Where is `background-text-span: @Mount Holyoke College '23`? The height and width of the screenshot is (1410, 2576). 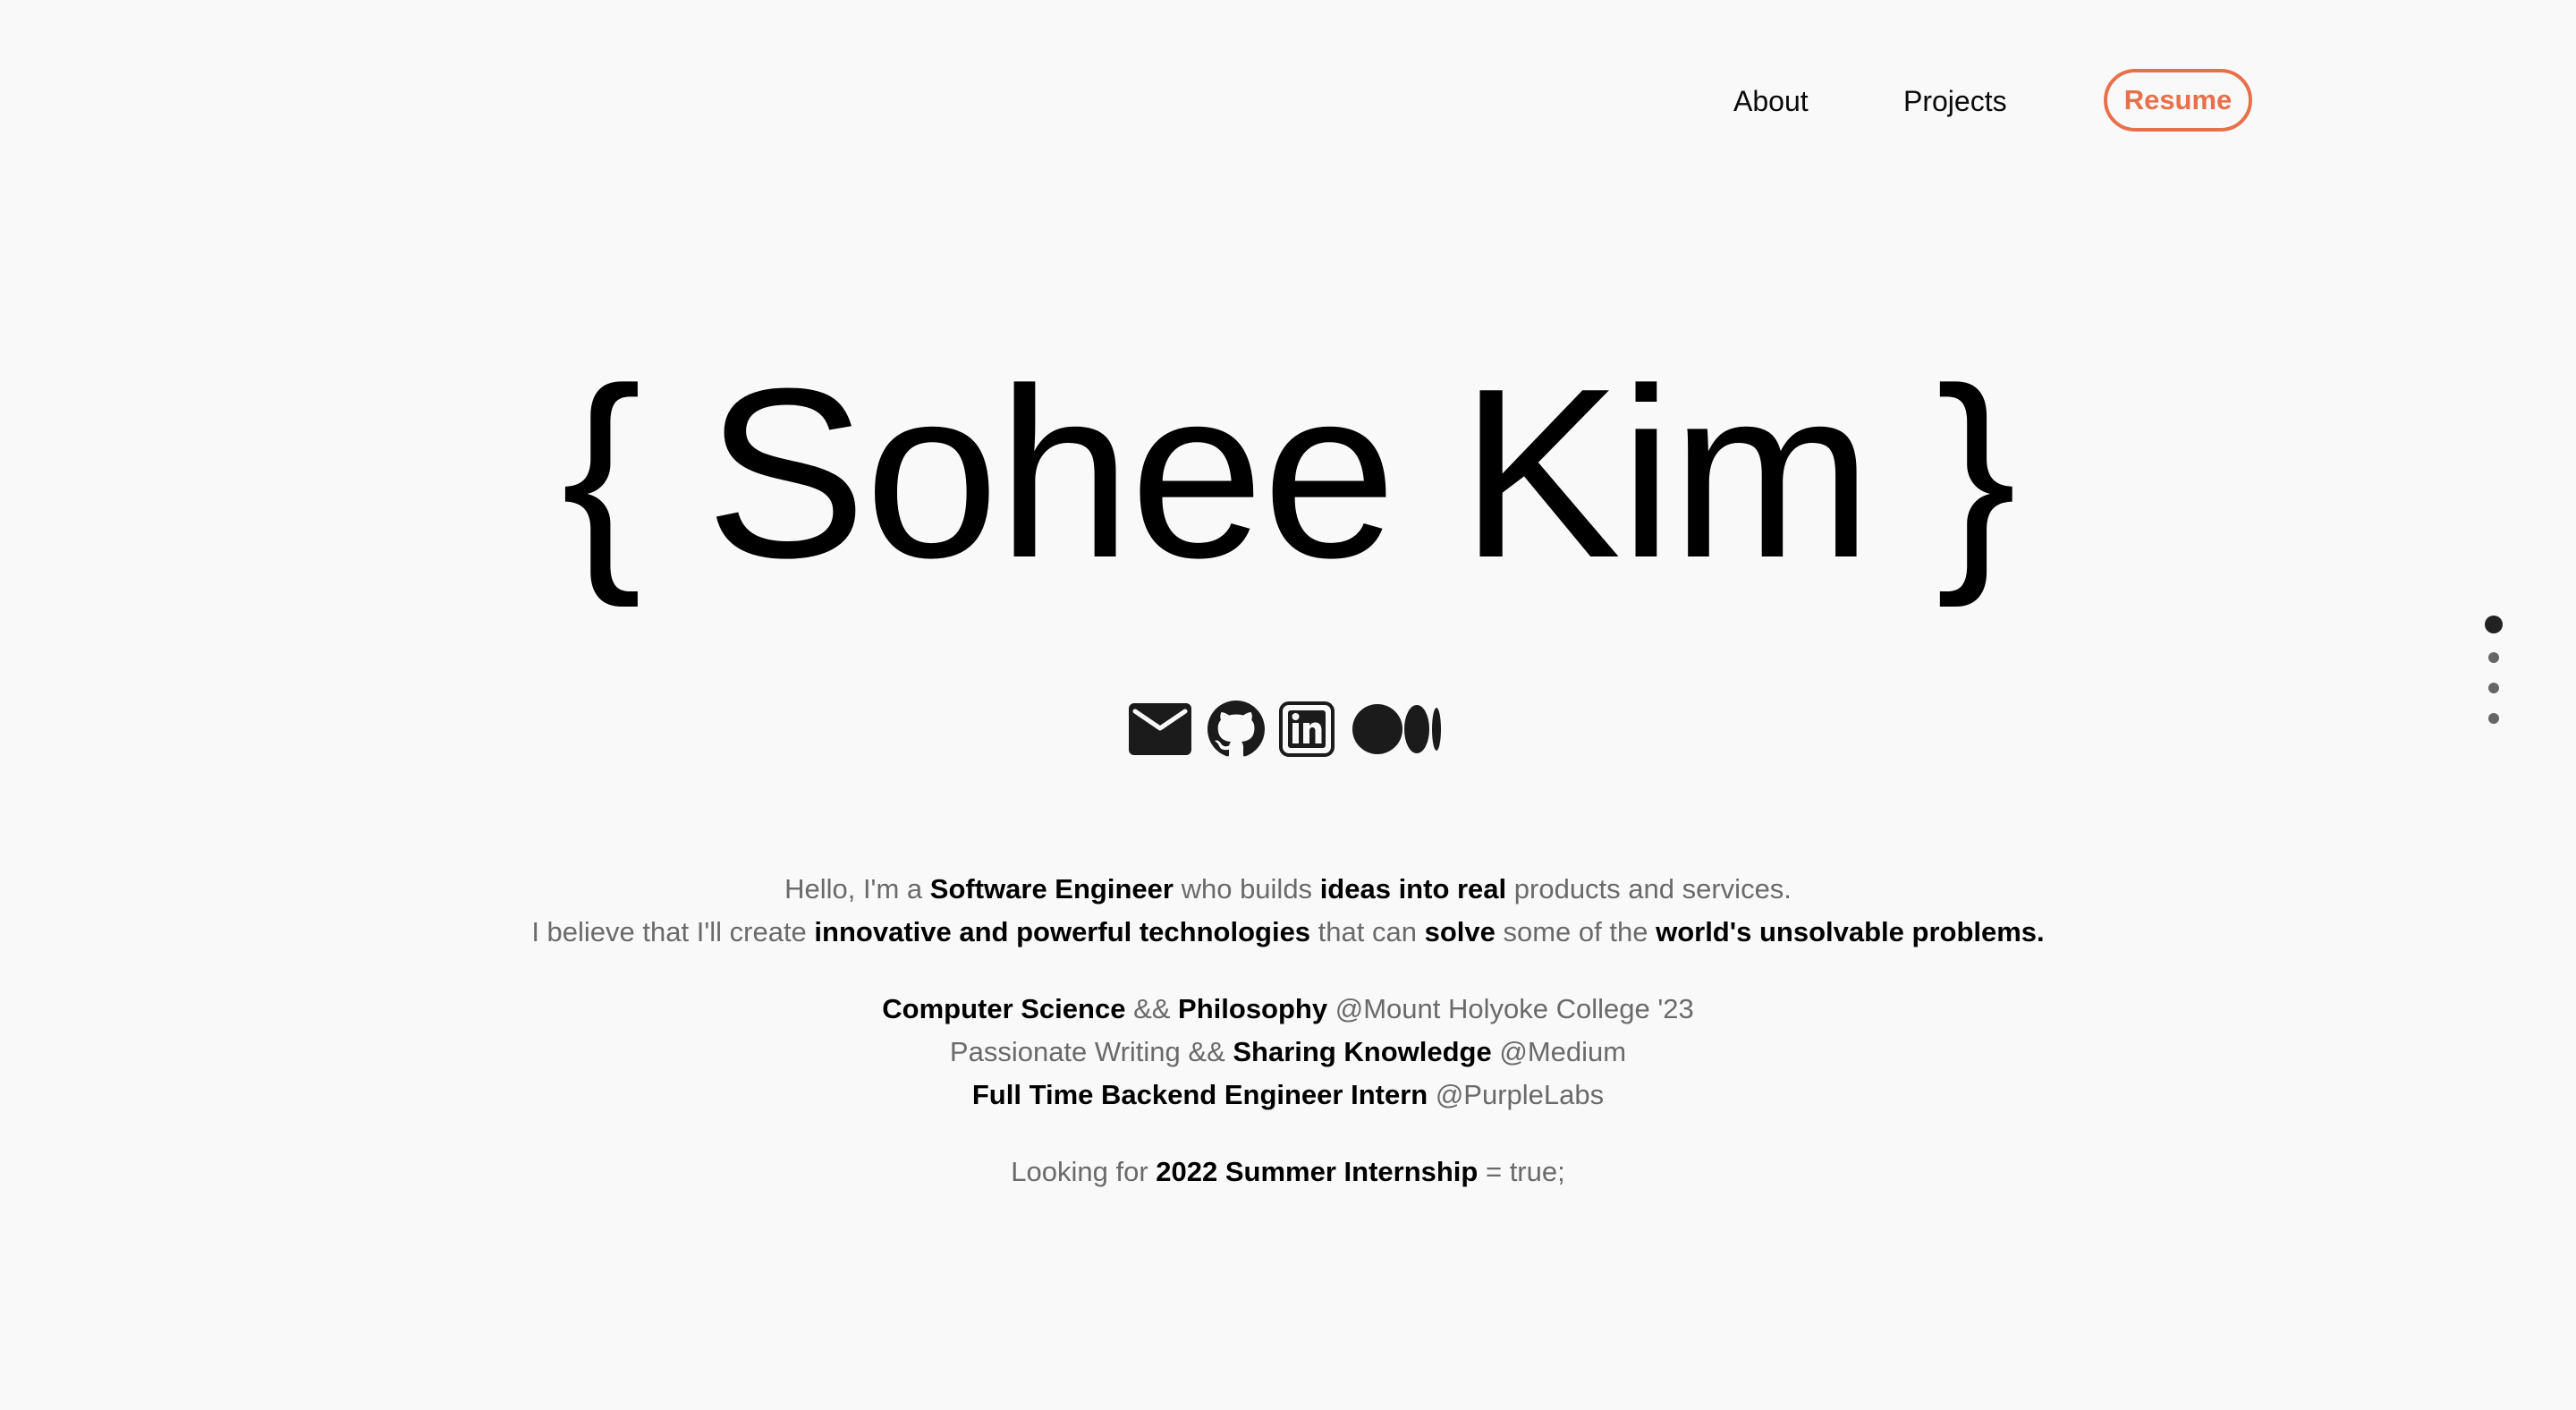 background-text-span: @Mount Holyoke College '23 is located at coordinates (1510, 1009).